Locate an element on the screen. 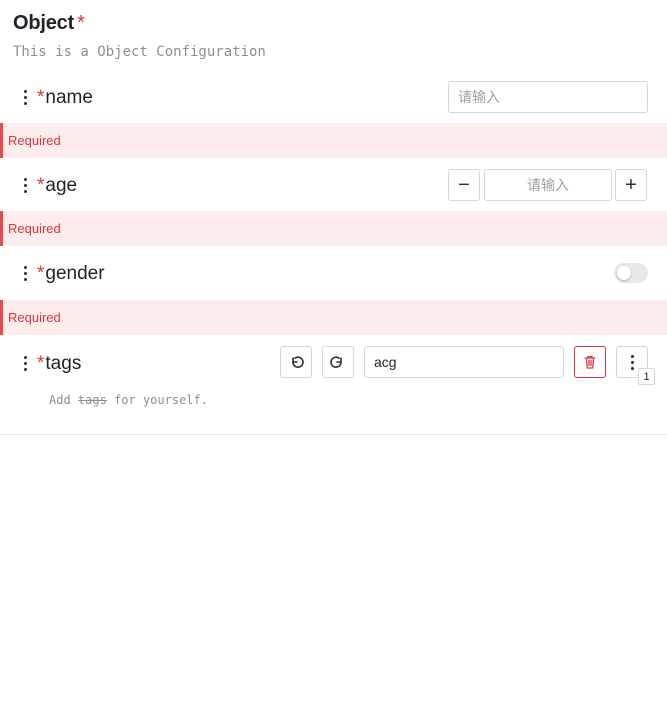 The width and height of the screenshot is (667, 718). delete-button is located at coordinates (590, 362).